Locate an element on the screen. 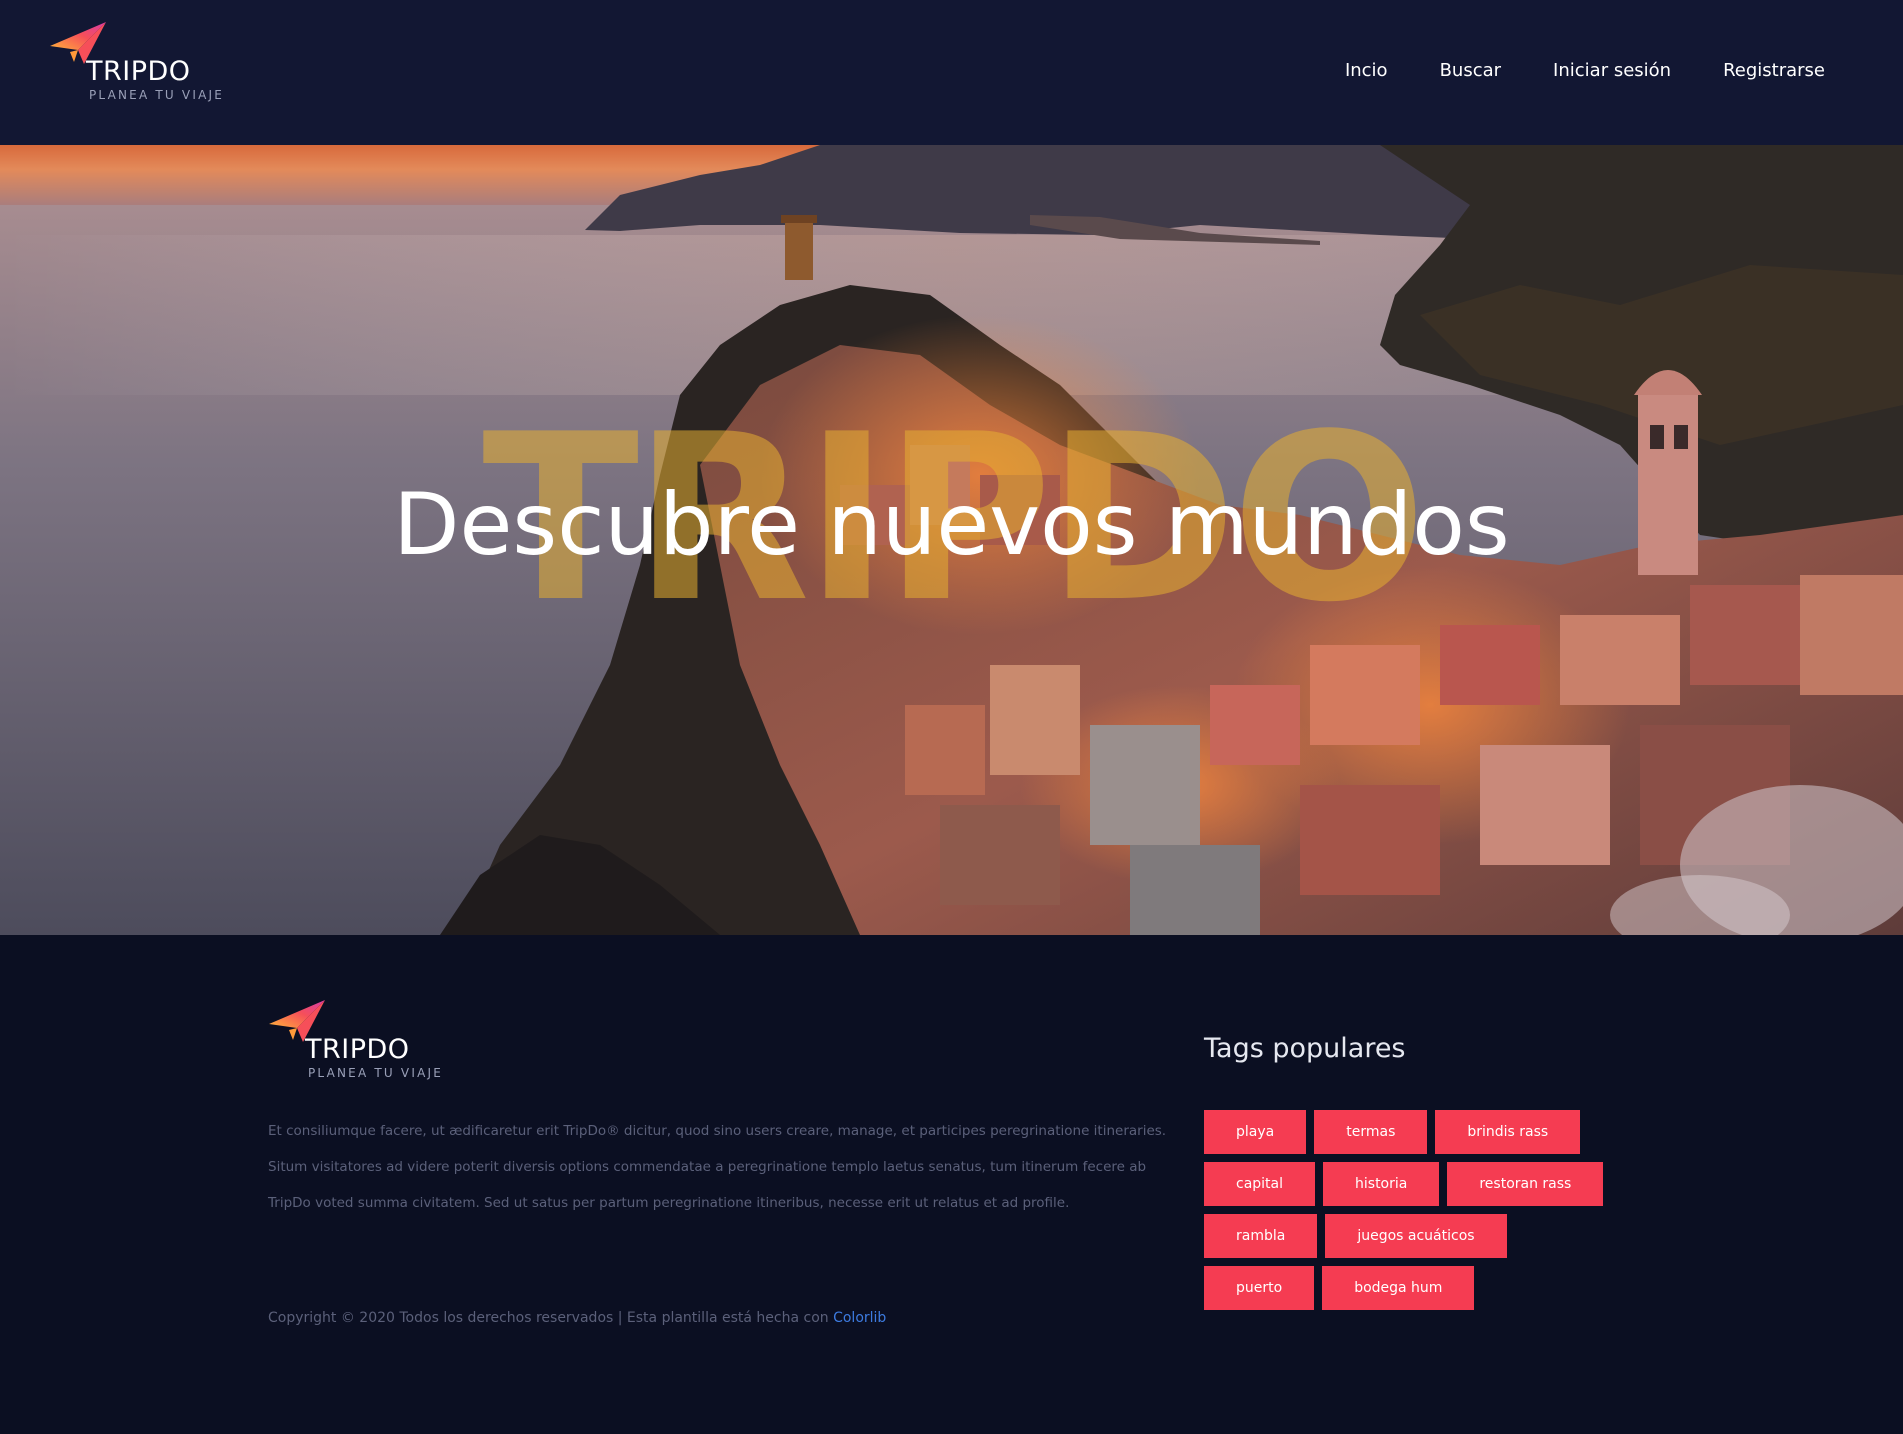 This screenshot has width=1903, height=1434. hero-title: Descubre nuevos mundos is located at coordinates (951, 525).